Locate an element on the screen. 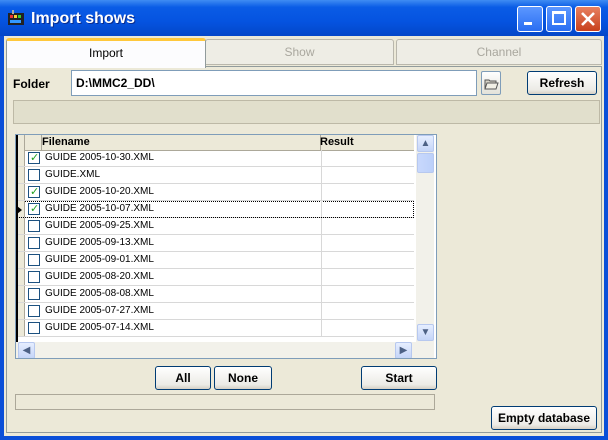  filename-cell: GUIDE 2005-07-27.XML is located at coordinates (99, 310).